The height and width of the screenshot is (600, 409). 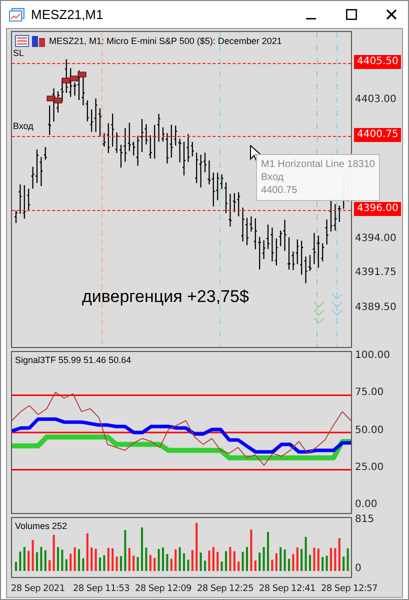 I want to click on close-icon, so click(x=391, y=14).